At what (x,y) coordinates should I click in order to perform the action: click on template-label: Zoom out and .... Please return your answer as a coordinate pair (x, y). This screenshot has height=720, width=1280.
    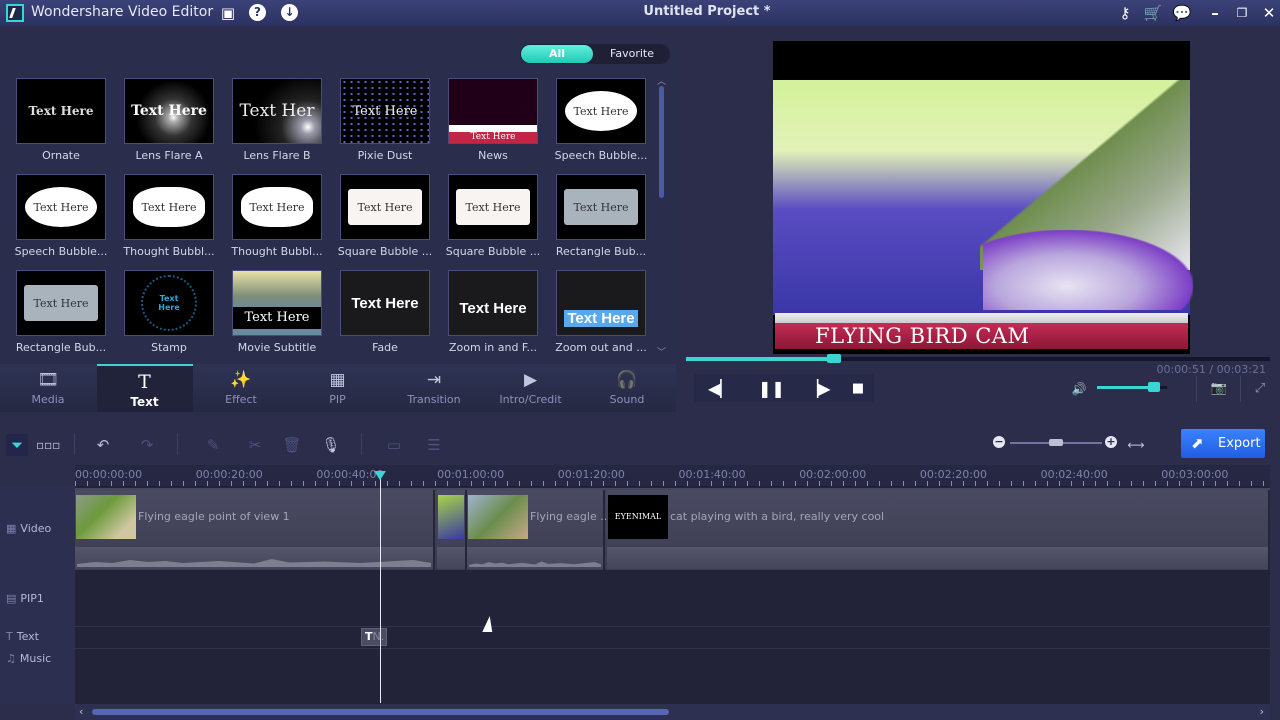
    Looking at the image, I should click on (601, 347).